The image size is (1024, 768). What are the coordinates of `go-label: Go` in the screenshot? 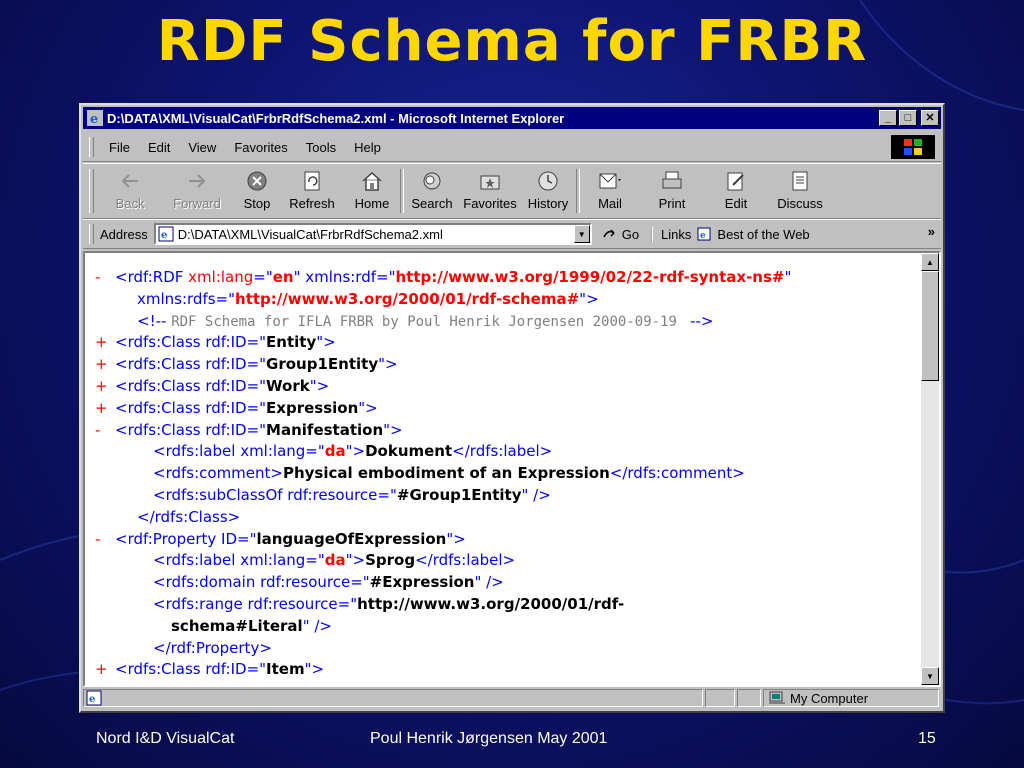 It's located at (630, 234).